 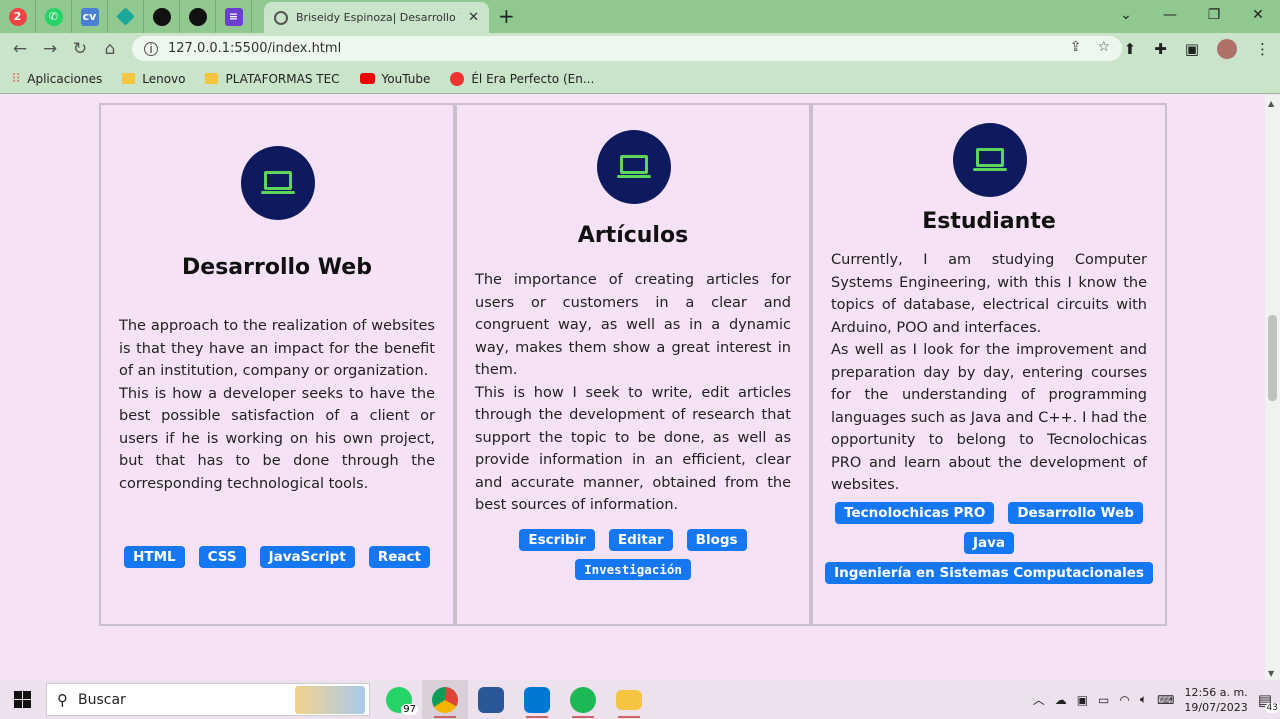 I want to click on extension-icon: ⬆, so click(x=1130, y=49).